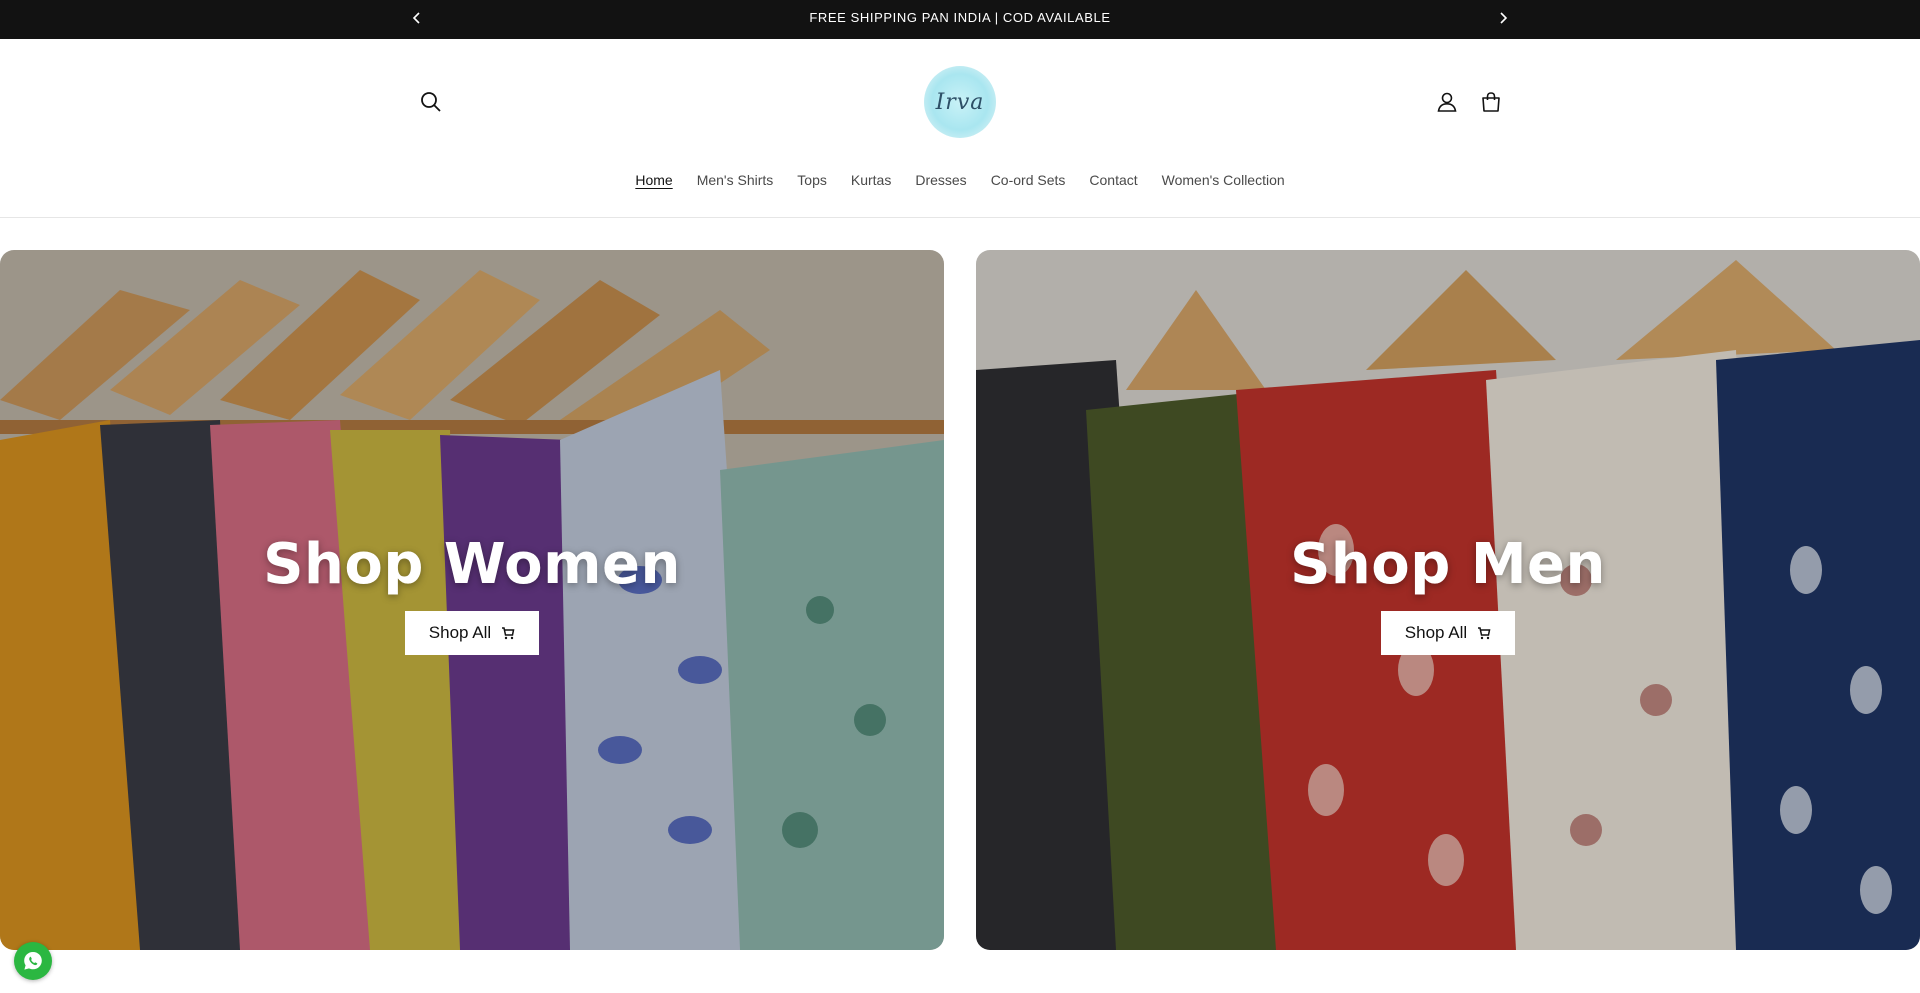 This screenshot has width=1920, height=993. What do you see at coordinates (1448, 564) in the screenshot?
I see `shop-men-heading: Shop Men` at bounding box center [1448, 564].